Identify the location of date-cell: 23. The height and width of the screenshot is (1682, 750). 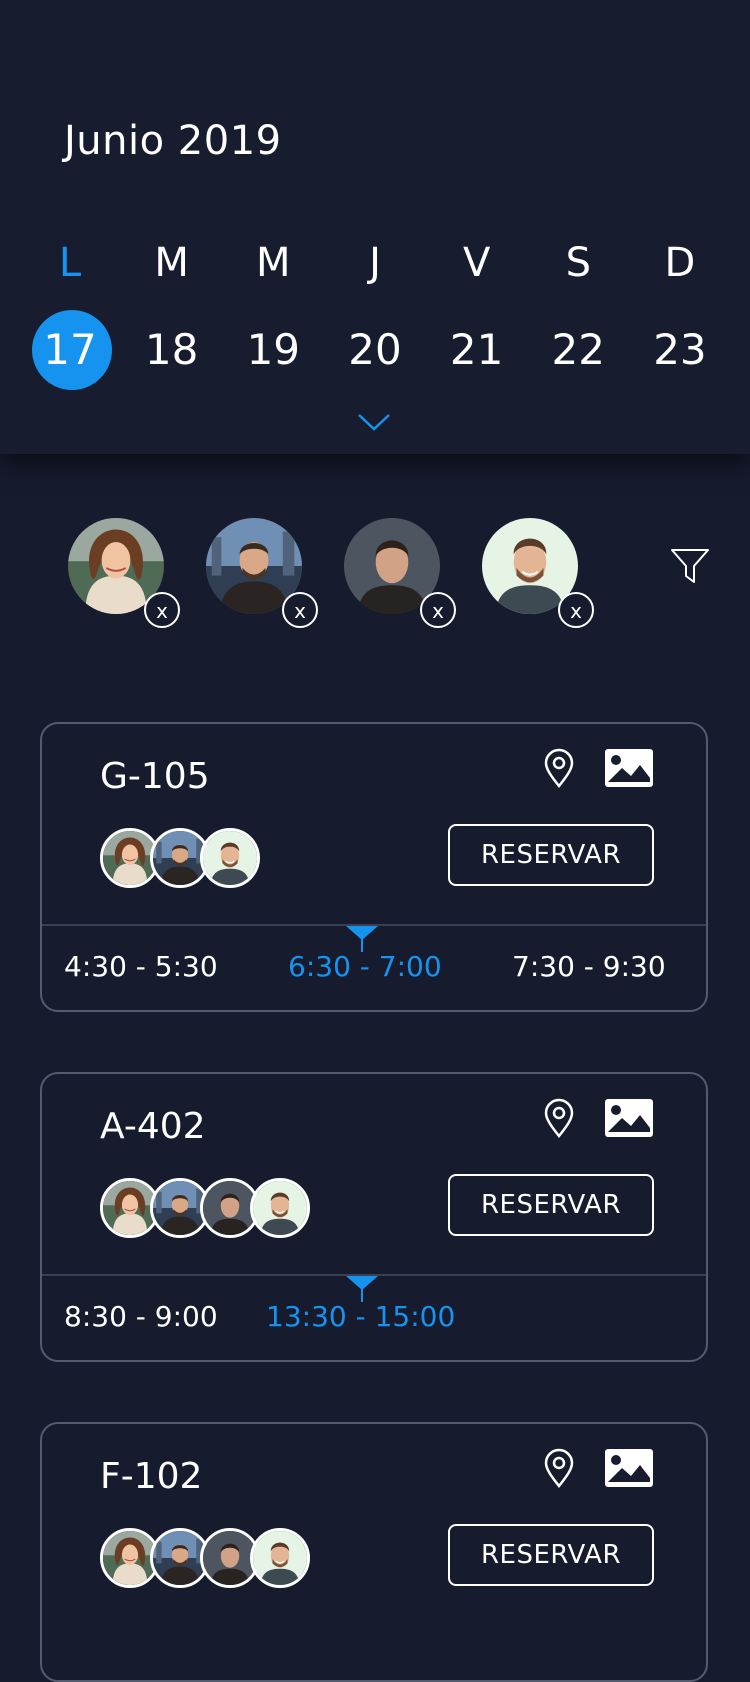
(680, 350).